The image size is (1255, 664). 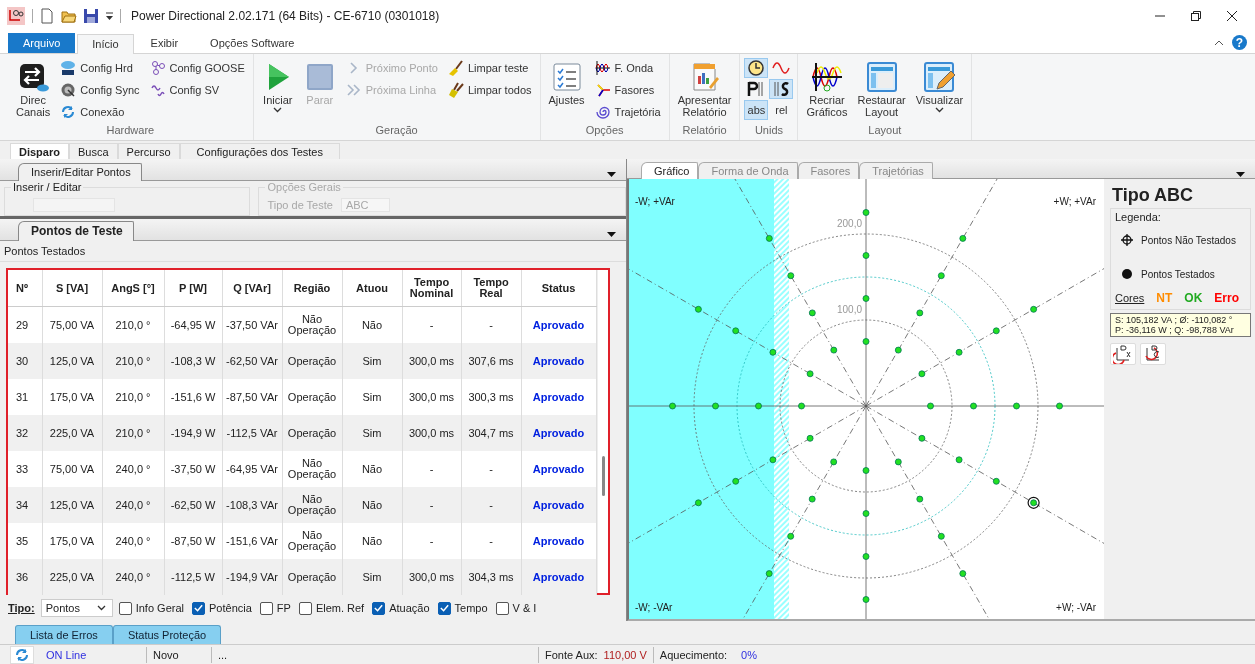 I want to click on spiral-icon, so click(x=602, y=112).